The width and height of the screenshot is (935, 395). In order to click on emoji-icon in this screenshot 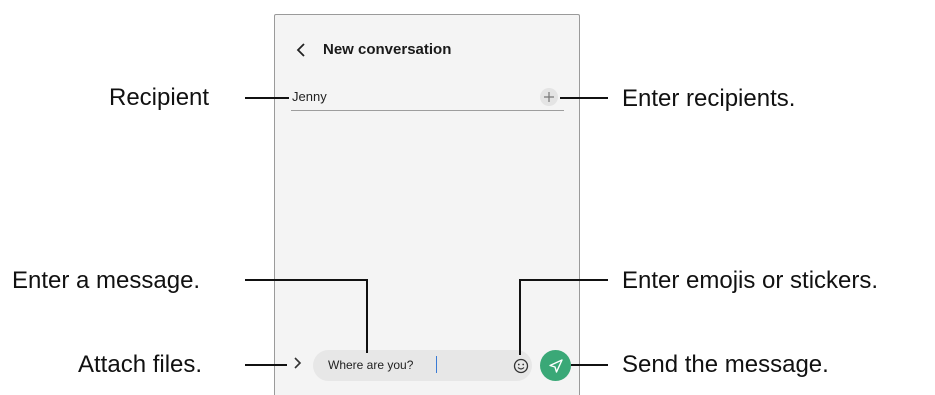, I will do `click(521, 366)`.